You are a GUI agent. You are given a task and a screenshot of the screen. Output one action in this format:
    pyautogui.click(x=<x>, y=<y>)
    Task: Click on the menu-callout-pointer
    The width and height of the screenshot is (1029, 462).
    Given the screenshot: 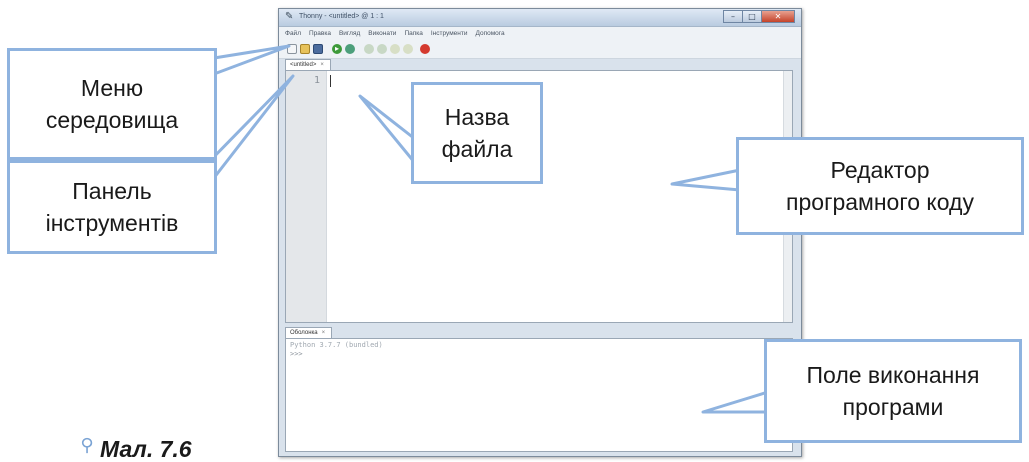 What is the action you would take?
    pyautogui.click(x=251, y=60)
    